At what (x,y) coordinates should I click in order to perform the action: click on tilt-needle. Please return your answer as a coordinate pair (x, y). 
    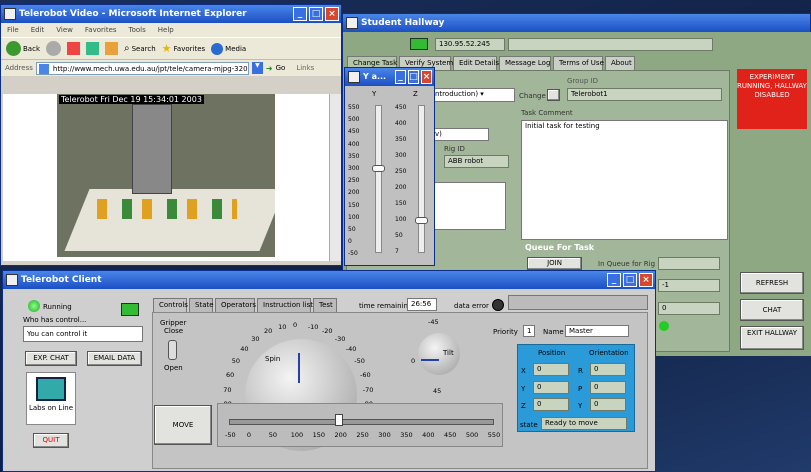
    Looking at the image, I should click on (430, 360).